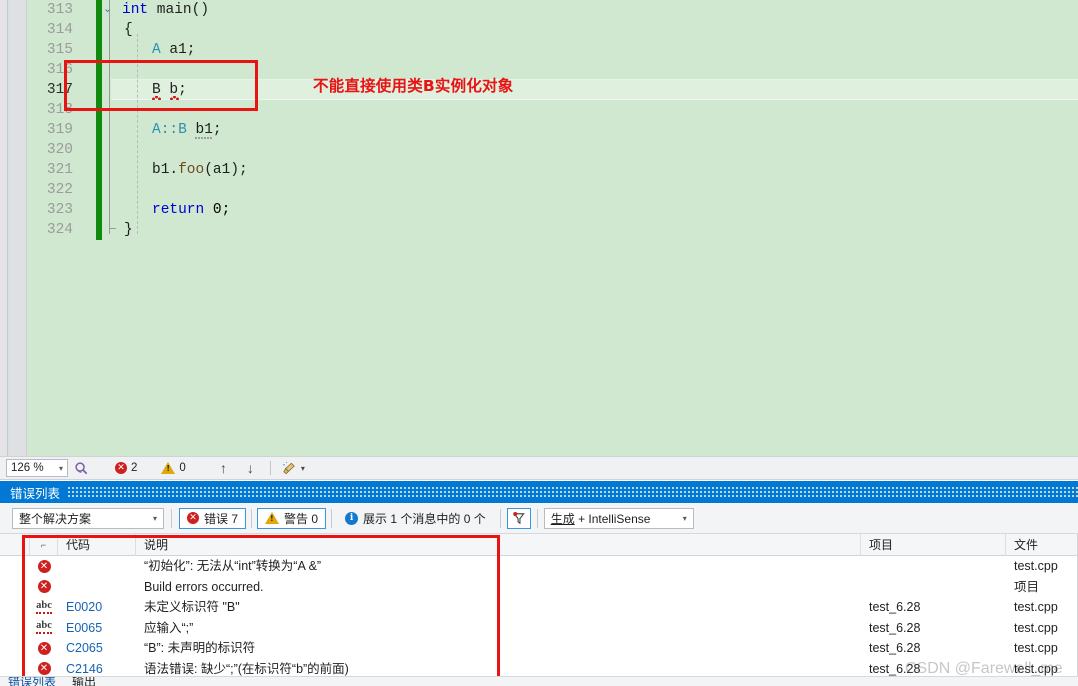 The width and height of the screenshot is (1078, 686). Describe the element at coordinates (59, 150) in the screenshot. I see `line-number: 320` at that location.